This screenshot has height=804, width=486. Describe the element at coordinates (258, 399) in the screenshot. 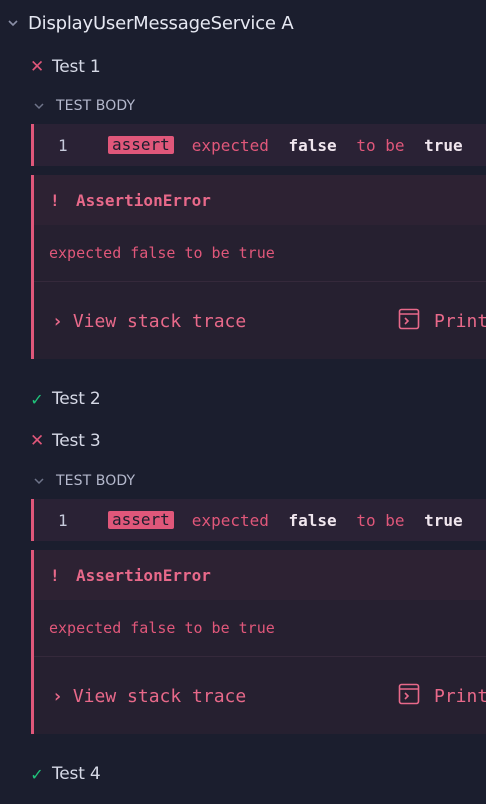

I see `test-item-test-2: ✓ Test 2` at that location.